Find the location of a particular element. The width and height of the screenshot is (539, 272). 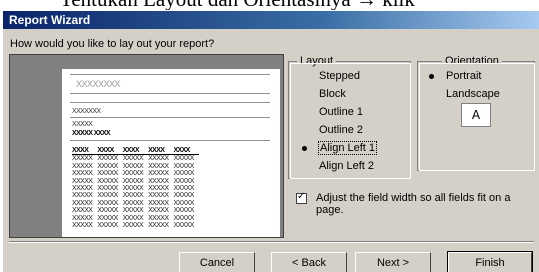

layout-option-align-left-2: Align Left 2 is located at coordinates (336, 166).